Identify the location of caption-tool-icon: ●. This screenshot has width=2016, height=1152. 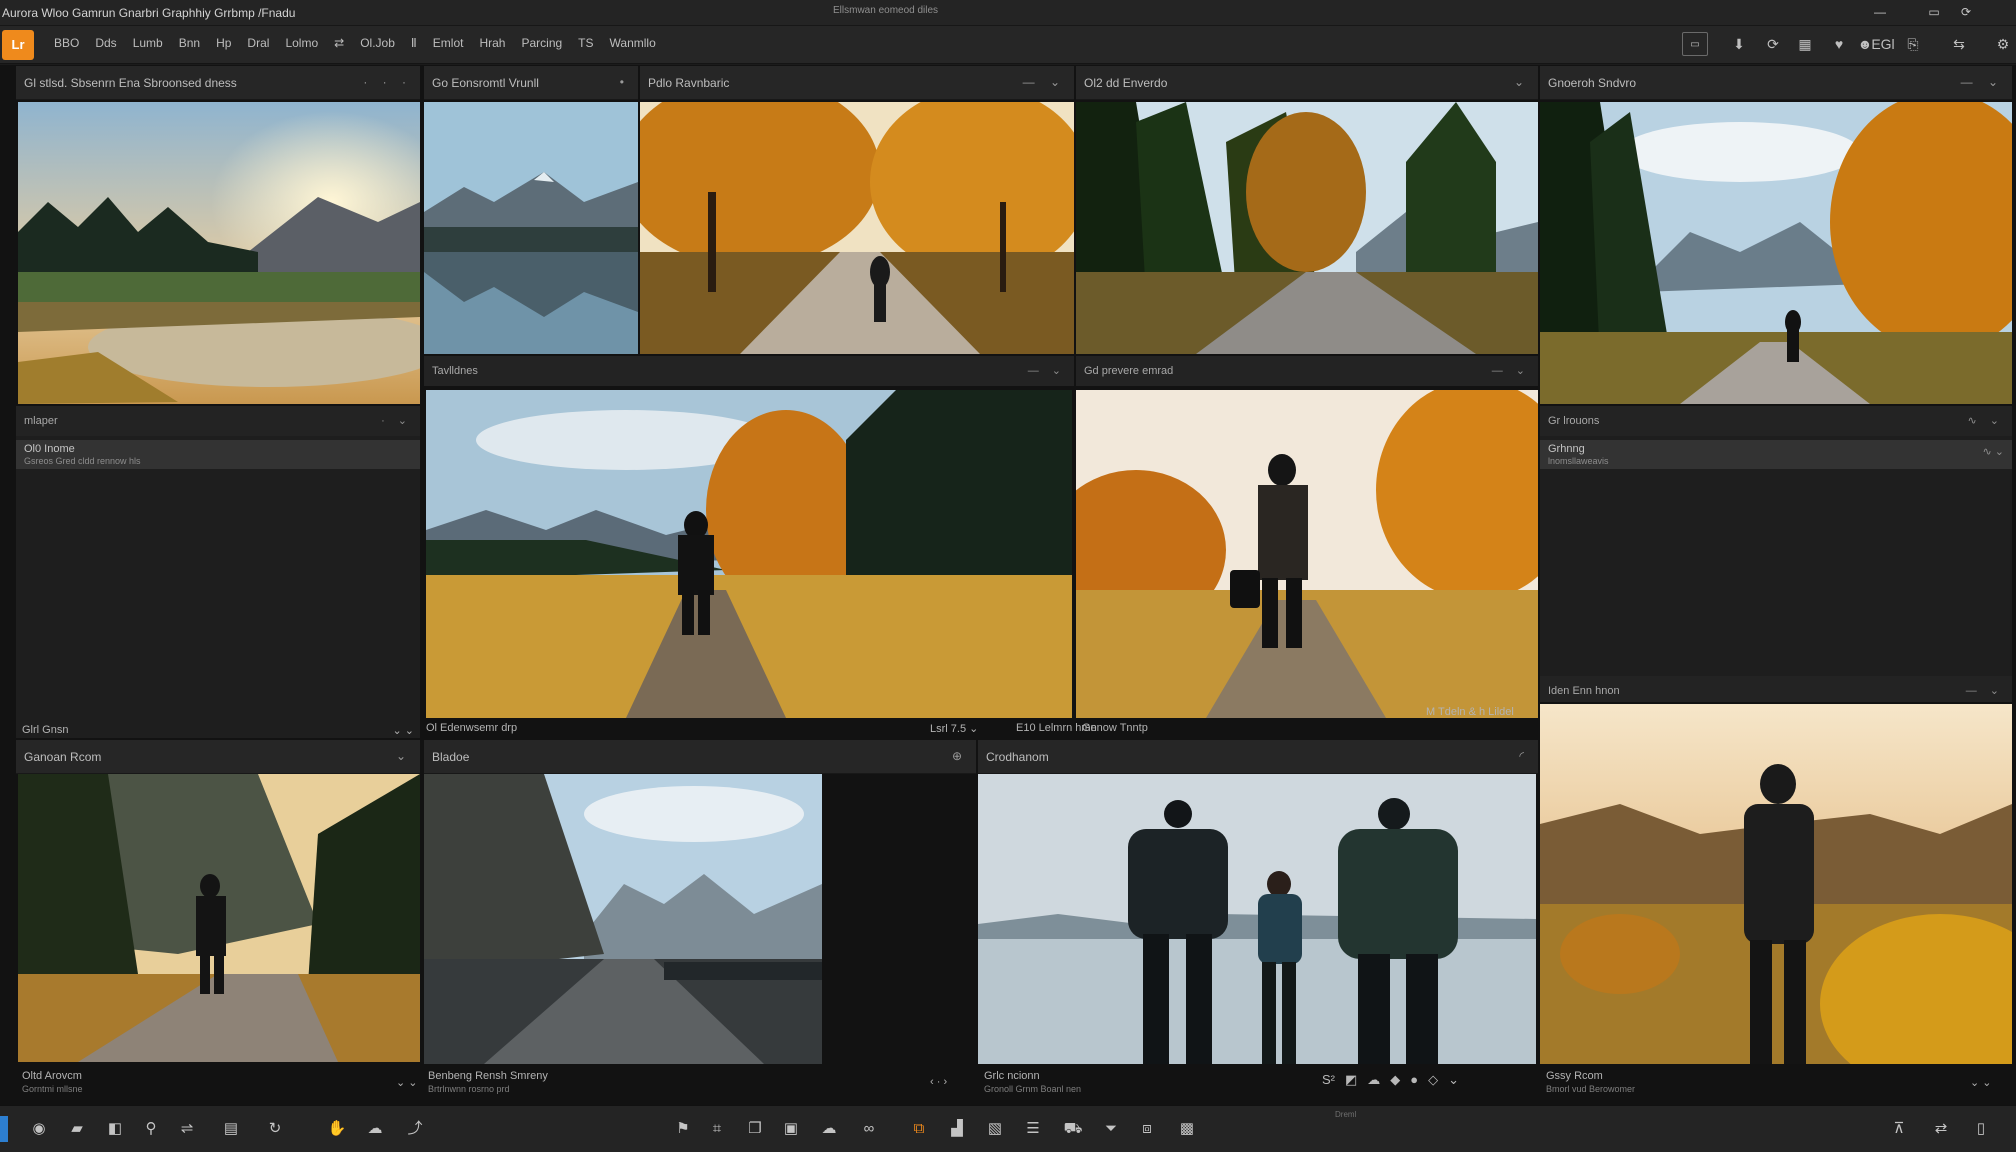
(1414, 1080).